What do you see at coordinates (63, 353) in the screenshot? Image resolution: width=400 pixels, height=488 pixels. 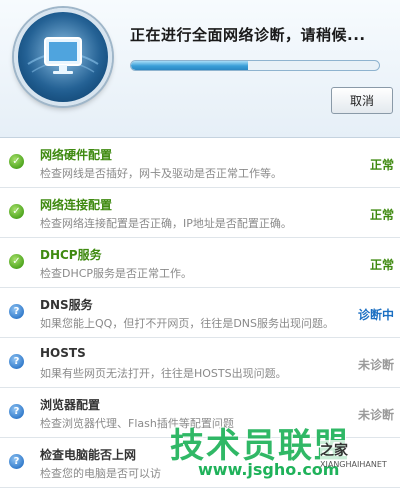 I see `item-title: HOSTS` at bounding box center [63, 353].